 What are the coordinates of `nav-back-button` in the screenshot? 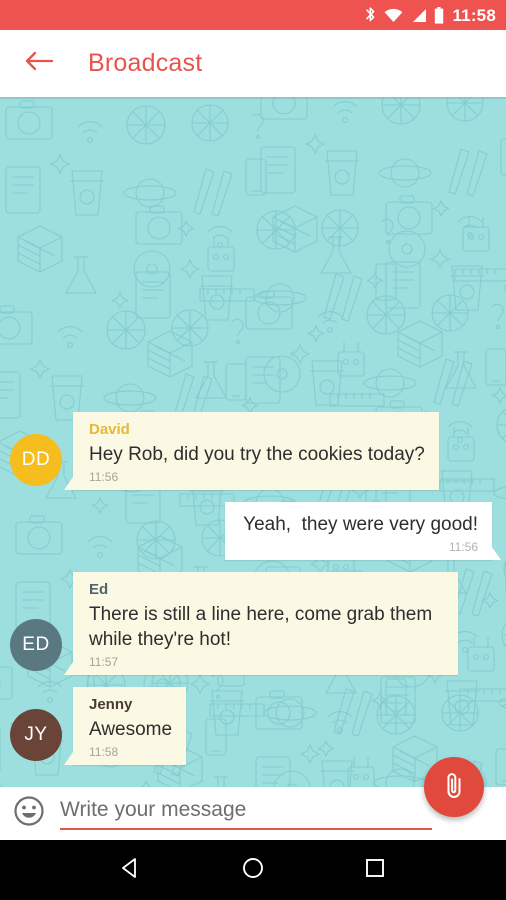 It's located at (131, 870).